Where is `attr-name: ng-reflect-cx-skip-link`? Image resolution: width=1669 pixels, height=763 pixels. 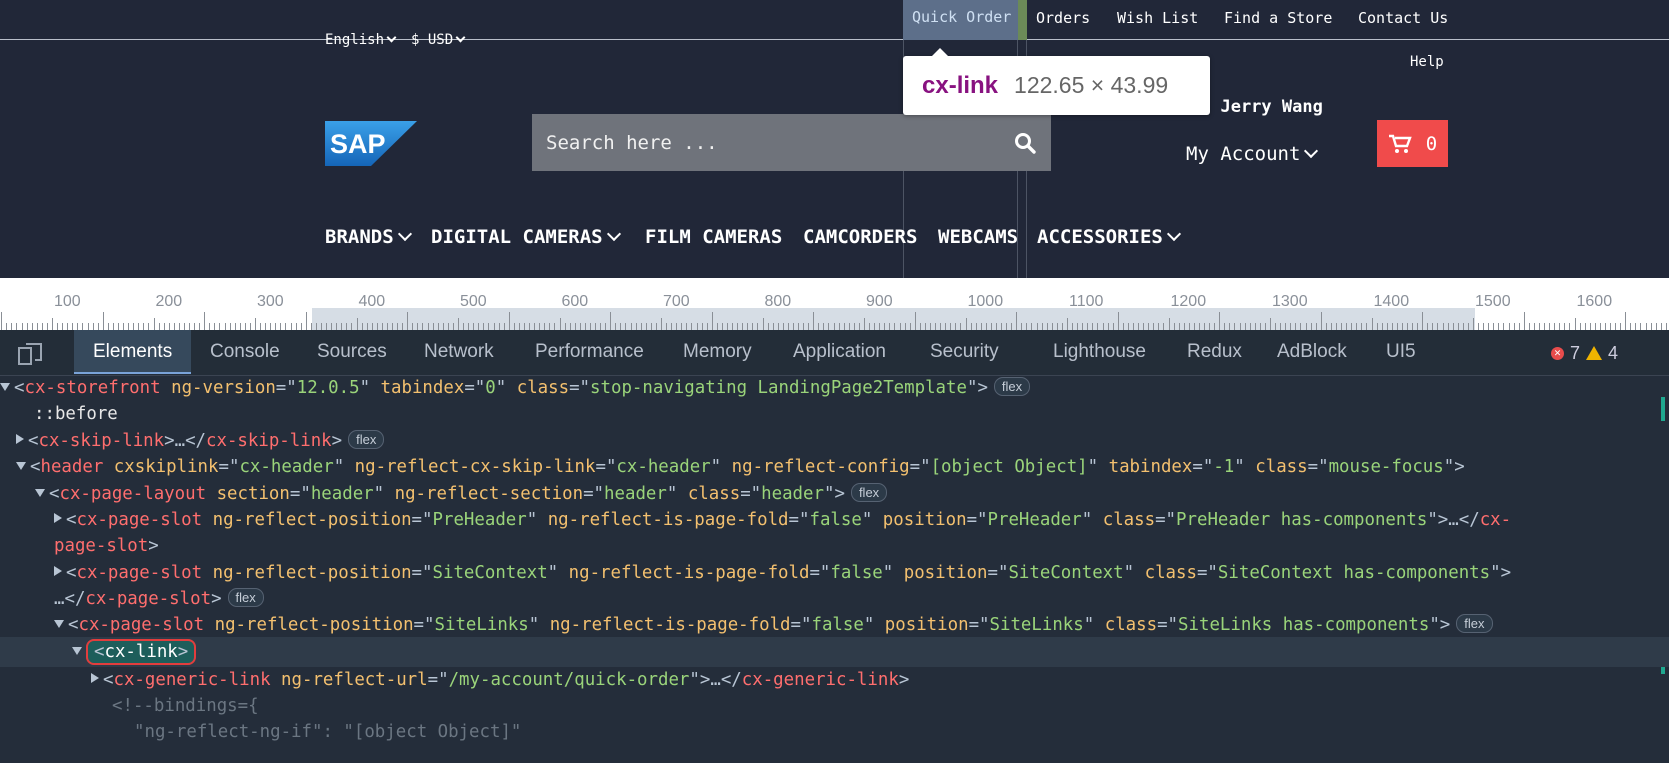 attr-name: ng-reflect-cx-skip-link is located at coordinates (475, 467).